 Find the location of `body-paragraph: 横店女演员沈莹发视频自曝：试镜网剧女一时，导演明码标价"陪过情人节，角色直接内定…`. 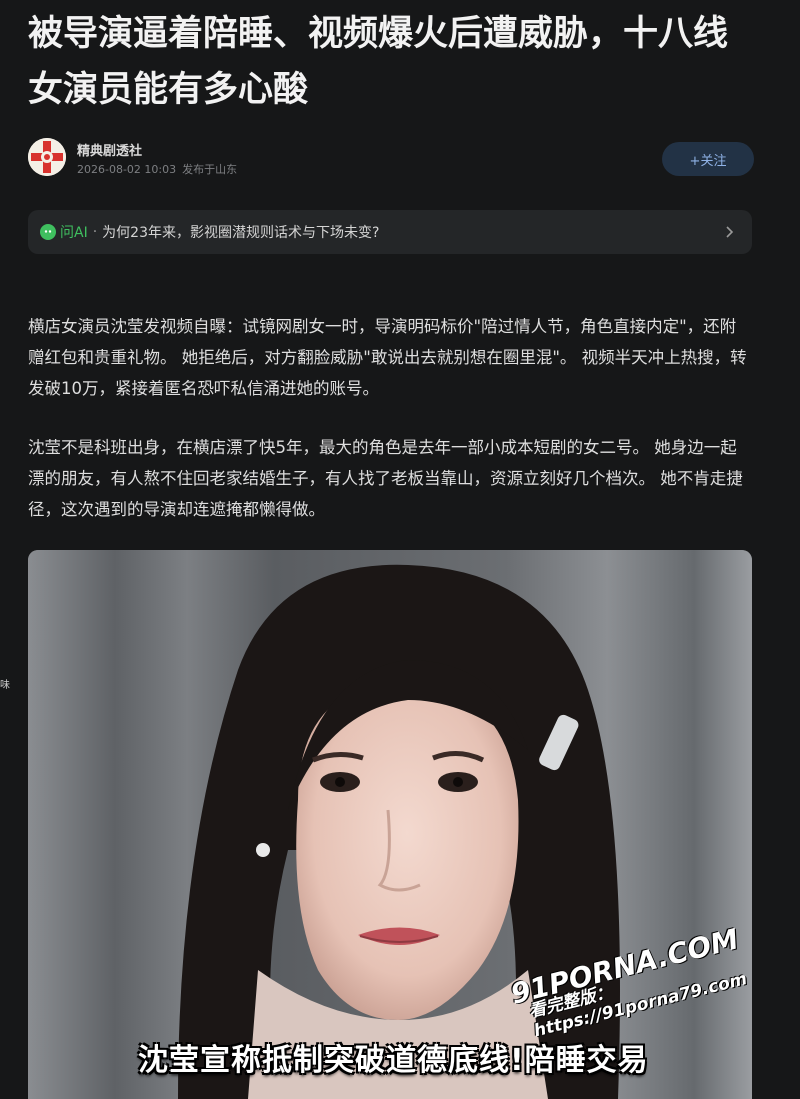

body-paragraph: 横店女演员沈莹发视频自曝：试镜网剧女一时，导演明码标价"陪过情人节，角色直接内定… is located at coordinates (387, 357).